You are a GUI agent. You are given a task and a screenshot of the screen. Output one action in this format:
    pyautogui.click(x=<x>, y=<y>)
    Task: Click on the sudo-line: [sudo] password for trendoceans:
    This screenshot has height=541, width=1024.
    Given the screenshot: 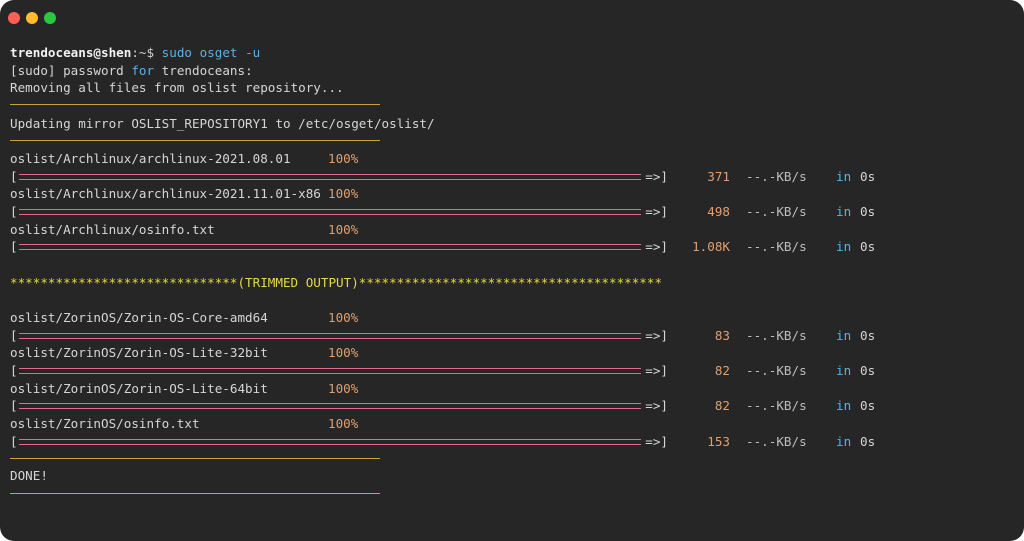 What is the action you would take?
    pyautogui.click(x=131, y=71)
    